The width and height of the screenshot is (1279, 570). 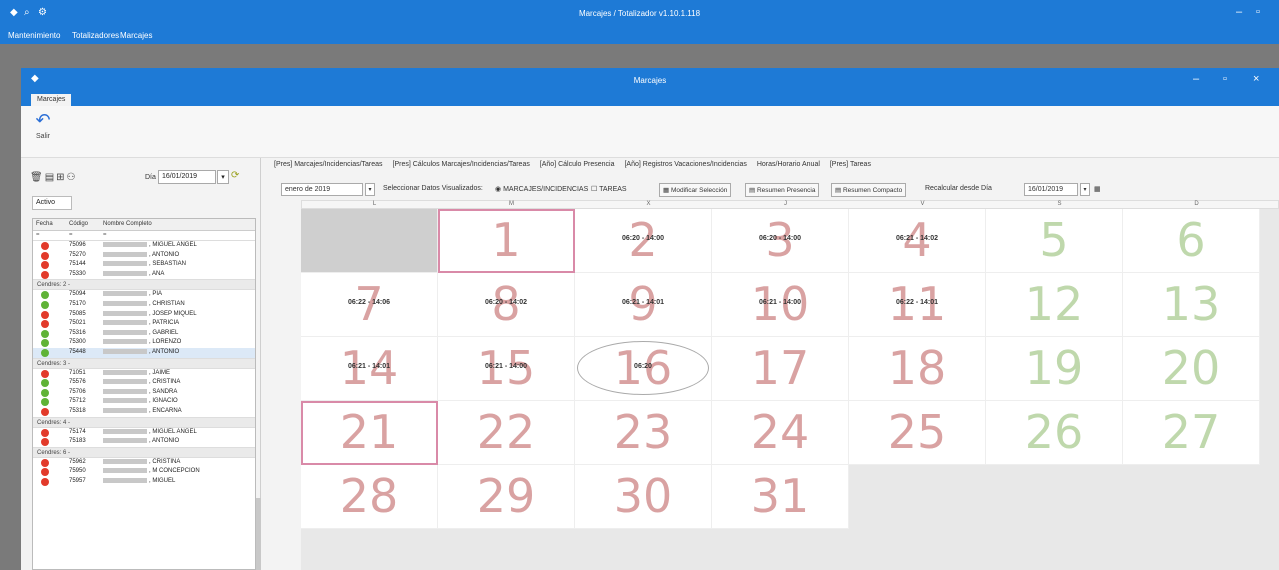 I want to click on menu-item-totalizadores: Totalizadores, so click(x=95, y=35).